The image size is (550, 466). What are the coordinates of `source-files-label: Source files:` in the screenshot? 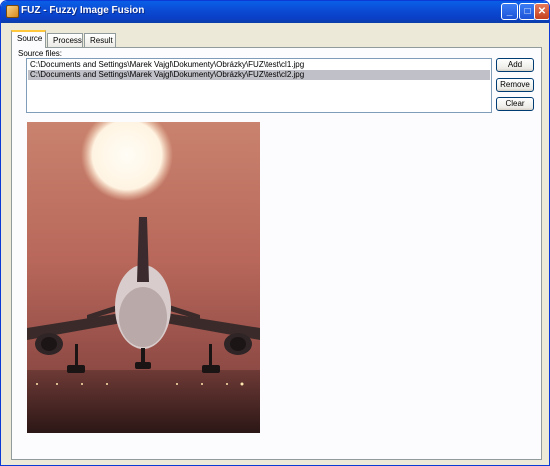 It's located at (40, 53).